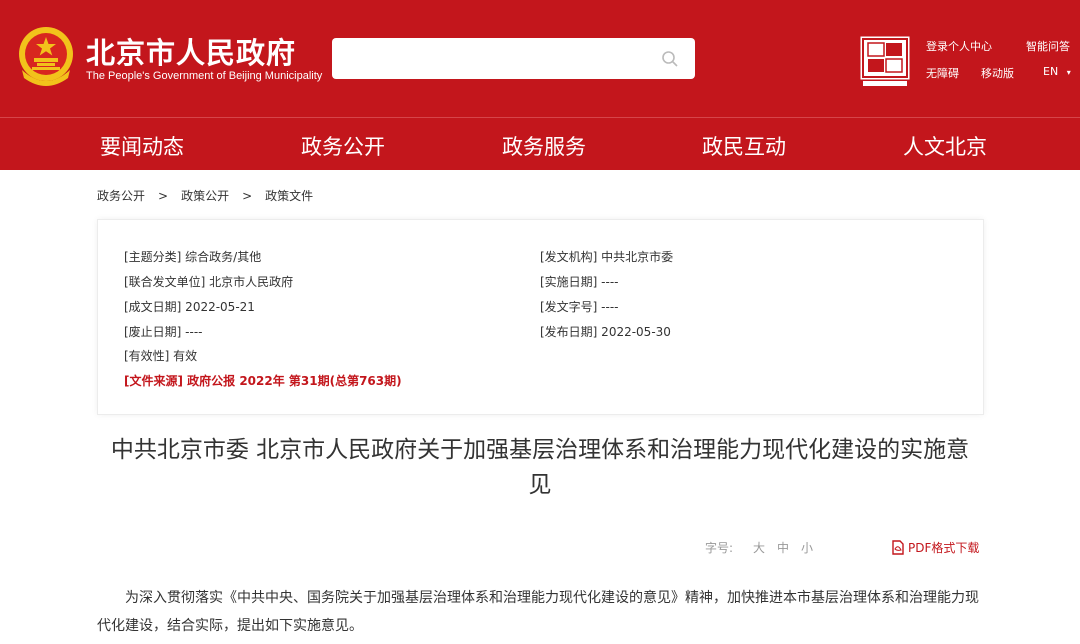 The width and height of the screenshot is (1080, 644). I want to click on nav-item-government-affairs: 政务公开, so click(343, 146).